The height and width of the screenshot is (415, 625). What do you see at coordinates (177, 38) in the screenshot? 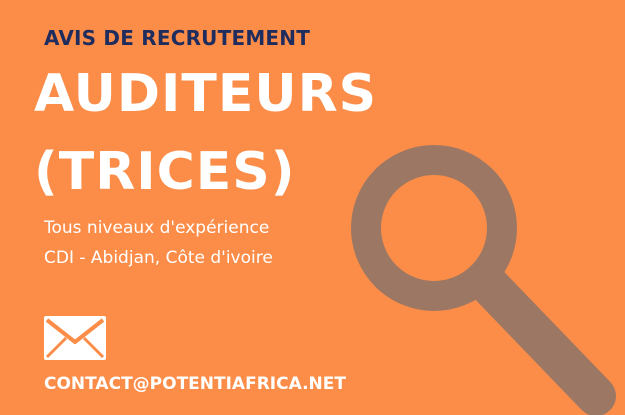
I see `kicker-title: AVIS DE RECRUTEMENT` at bounding box center [177, 38].